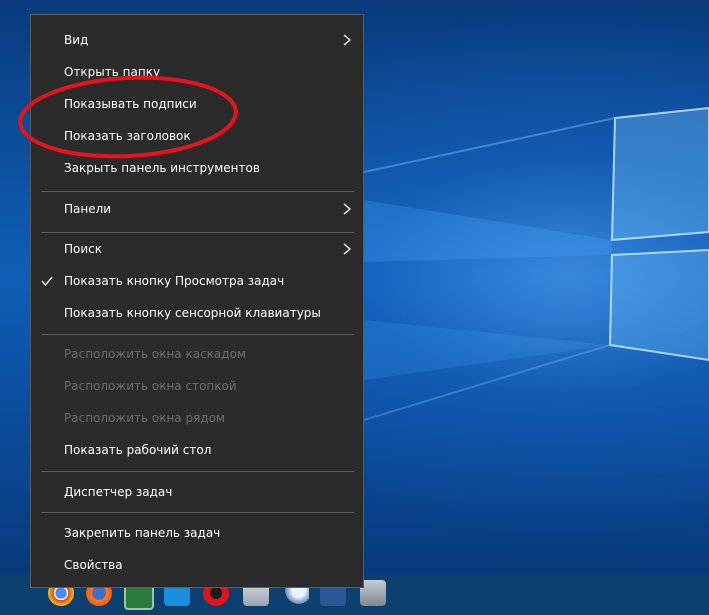  I want to click on menu-item-label: Поиск, so click(83, 249).